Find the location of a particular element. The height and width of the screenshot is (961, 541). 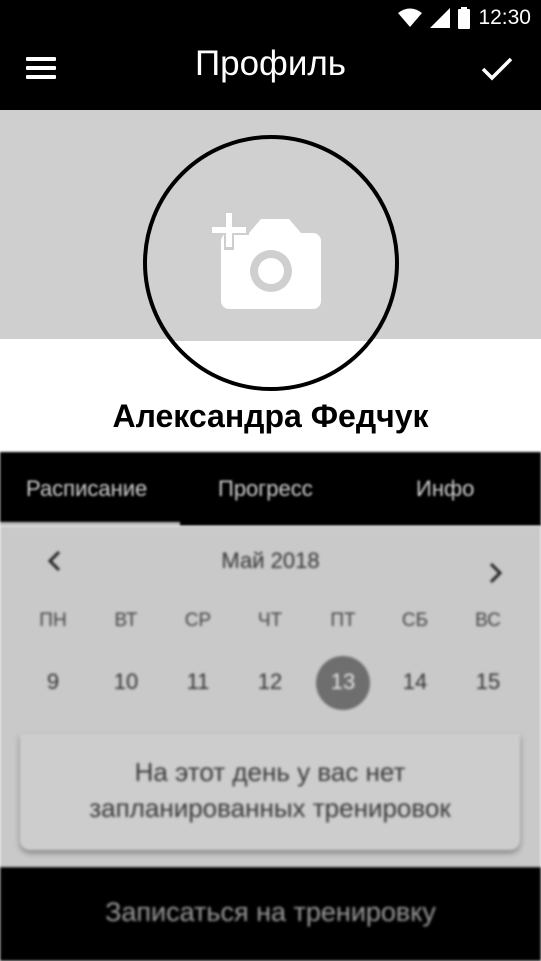

tab-bar: Расписание Прогресс Инфо is located at coordinates (270, 489).